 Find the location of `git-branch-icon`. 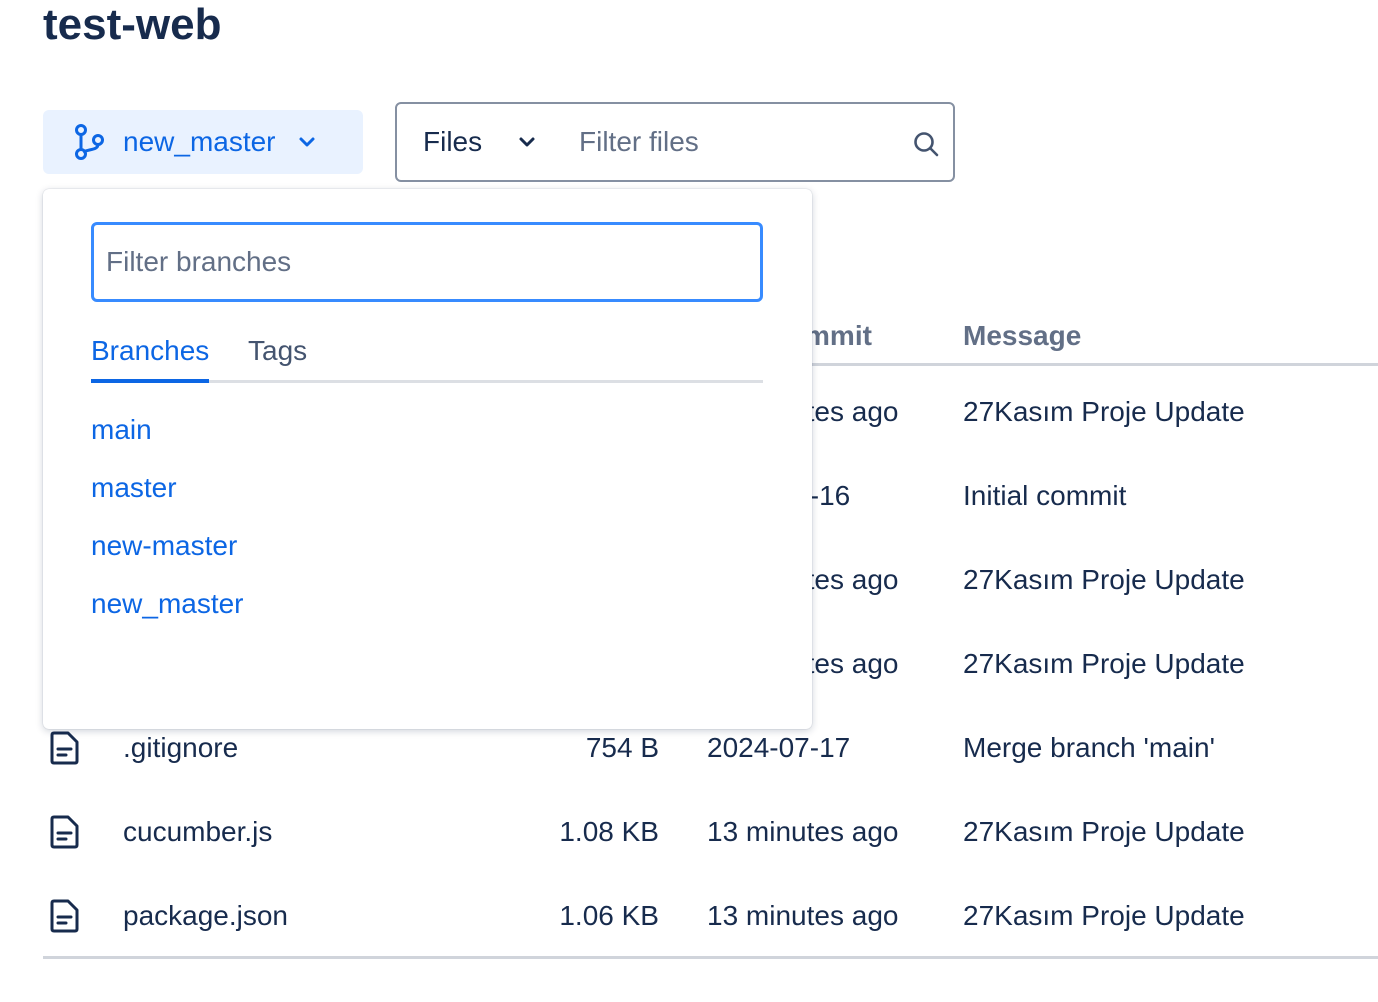

git-branch-icon is located at coordinates (91, 142).